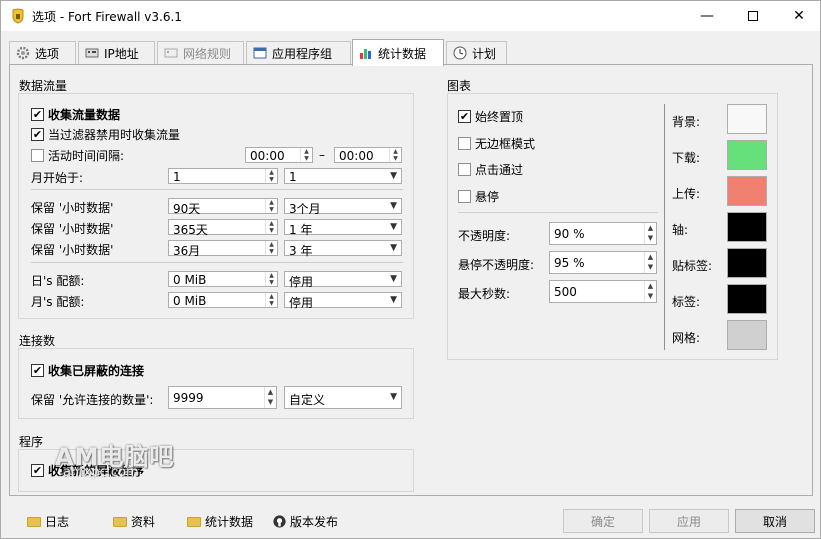 Image resolution: width=821 pixels, height=539 pixels. Describe the element at coordinates (686, 338) in the screenshot. I see `grid-color-label: 网格:` at that location.